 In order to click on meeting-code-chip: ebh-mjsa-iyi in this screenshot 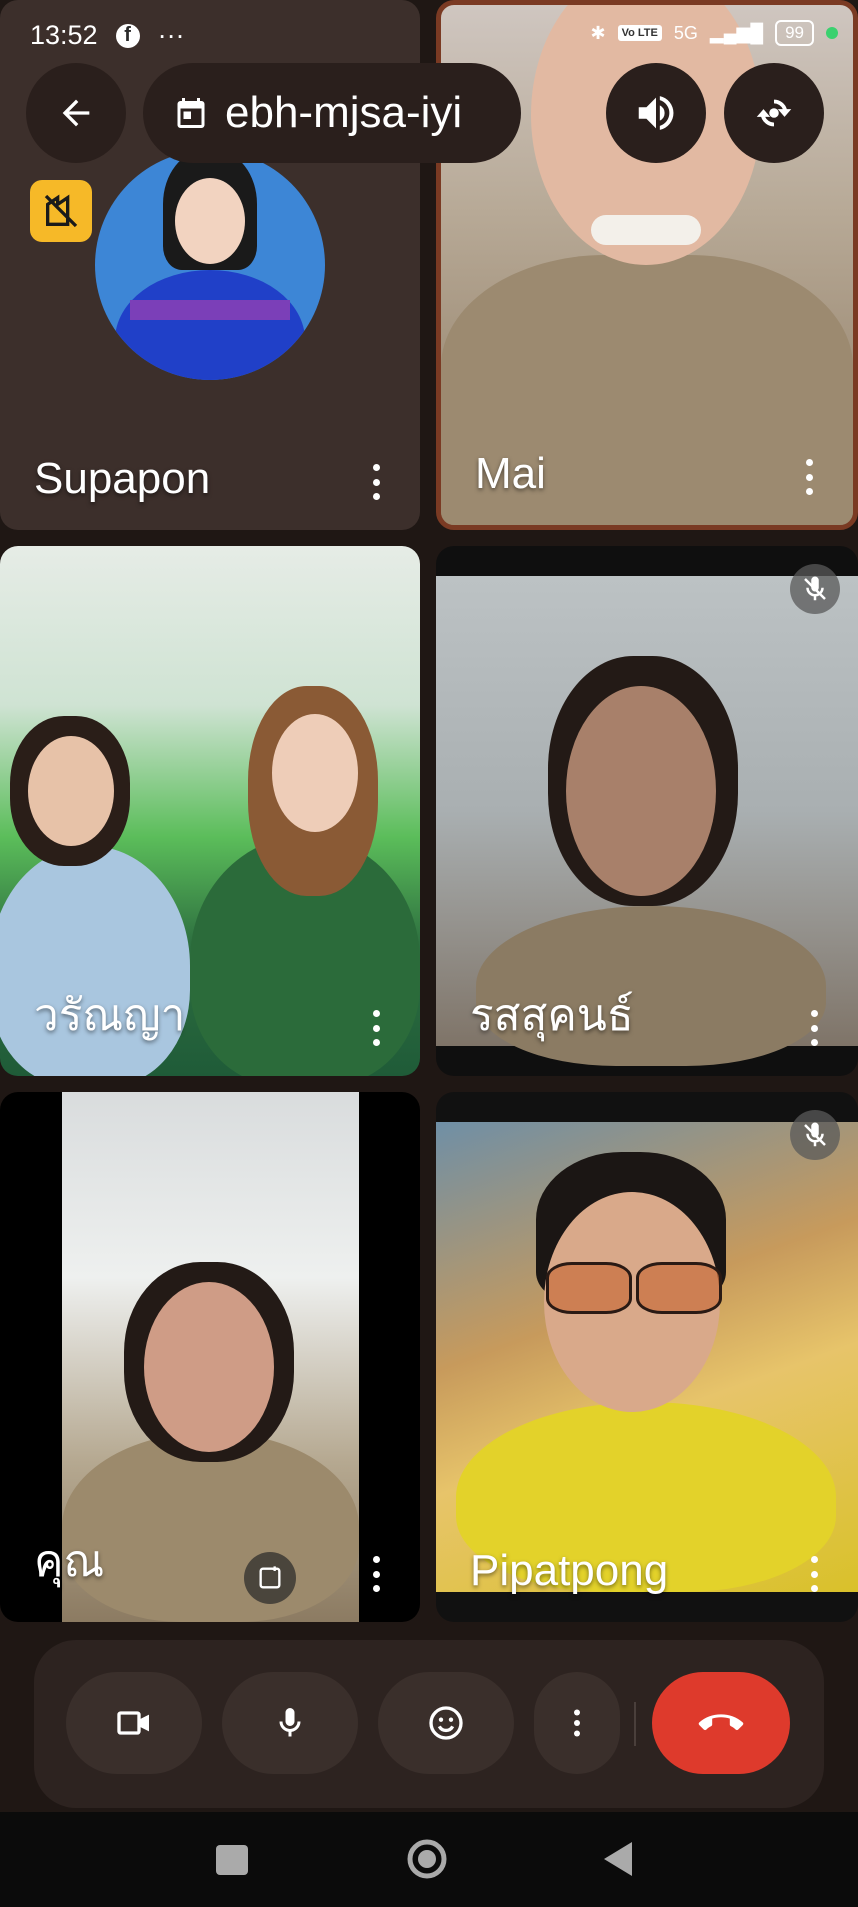, I will do `click(332, 113)`.